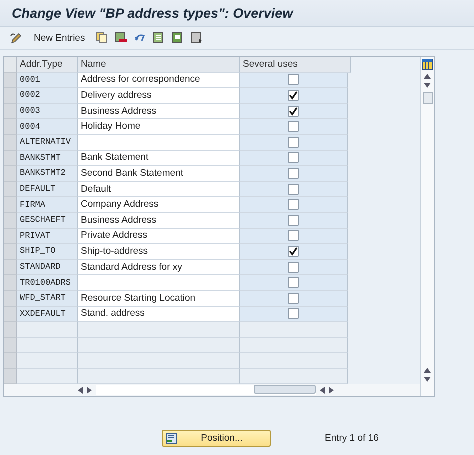 The image size is (474, 455). What do you see at coordinates (159, 236) in the screenshot?
I see `table-cell: Private Address` at bounding box center [159, 236].